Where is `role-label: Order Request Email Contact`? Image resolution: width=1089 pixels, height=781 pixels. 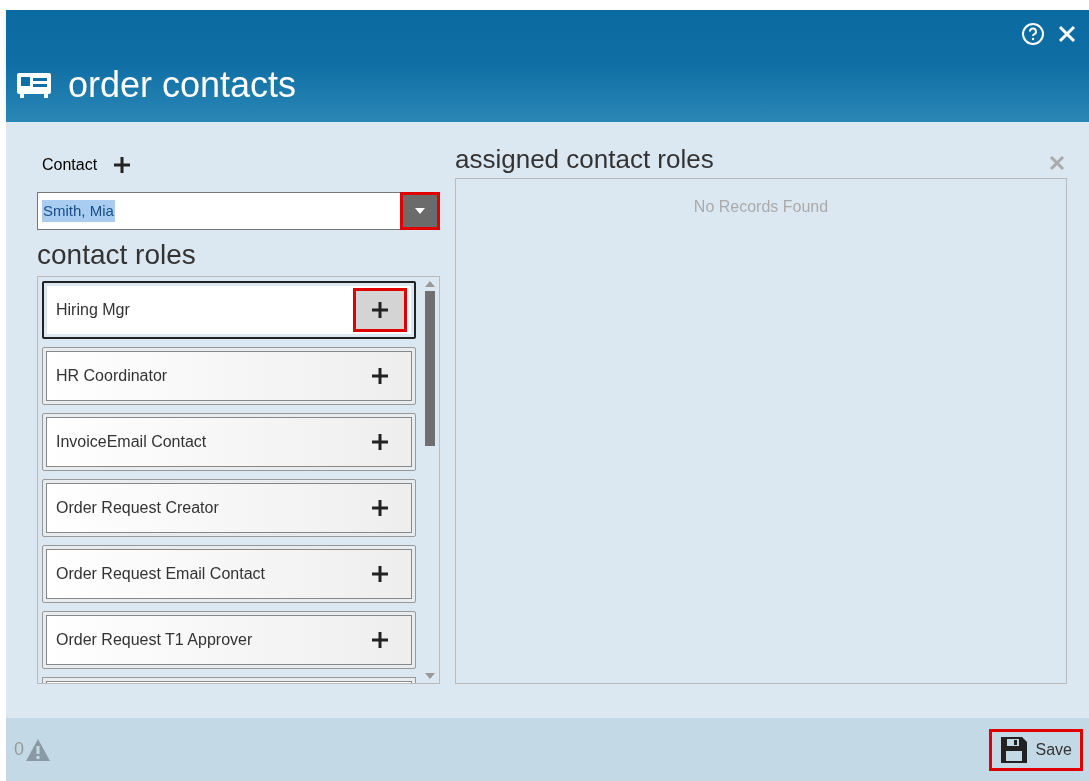 role-label: Order Request Email Contact is located at coordinates (160, 574).